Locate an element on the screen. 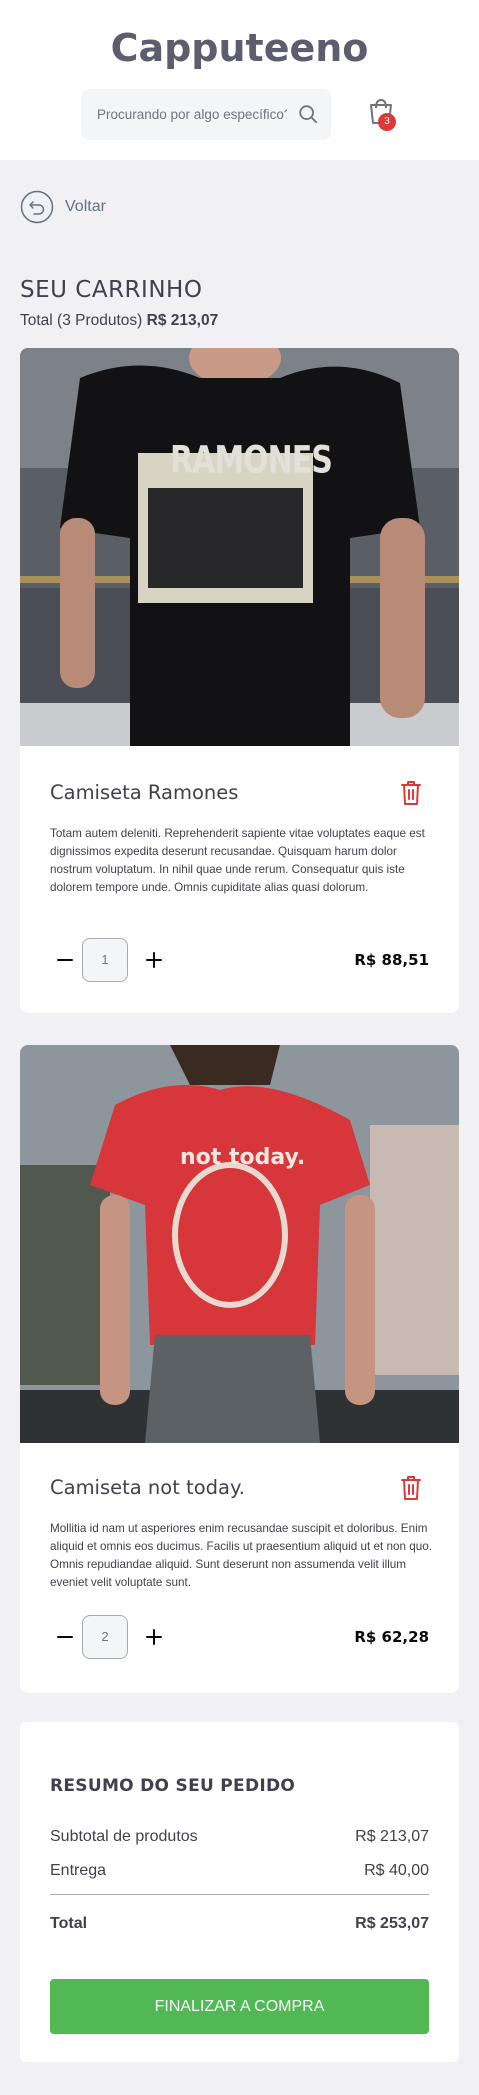 This screenshot has height=2095, width=479. back-arrow-icon is located at coordinates (37, 207).